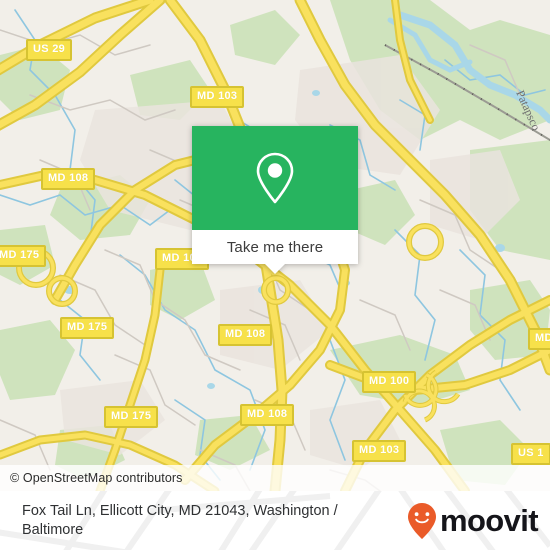 The width and height of the screenshot is (550, 550). I want to click on road-shield: MD, so click(539, 339).